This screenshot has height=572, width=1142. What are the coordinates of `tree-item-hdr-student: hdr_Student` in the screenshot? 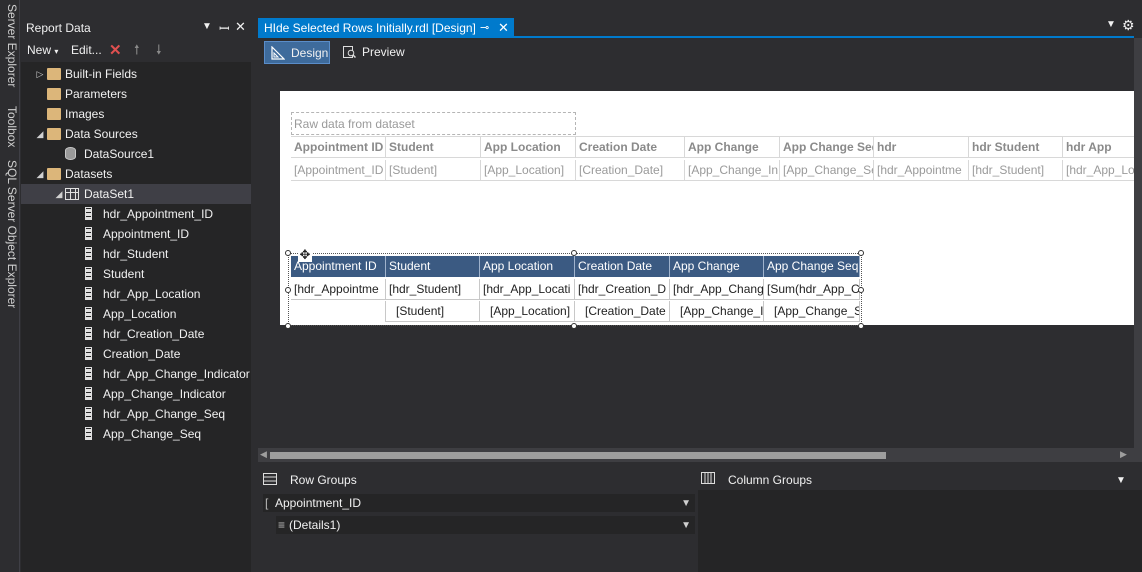 It's located at (136, 254).